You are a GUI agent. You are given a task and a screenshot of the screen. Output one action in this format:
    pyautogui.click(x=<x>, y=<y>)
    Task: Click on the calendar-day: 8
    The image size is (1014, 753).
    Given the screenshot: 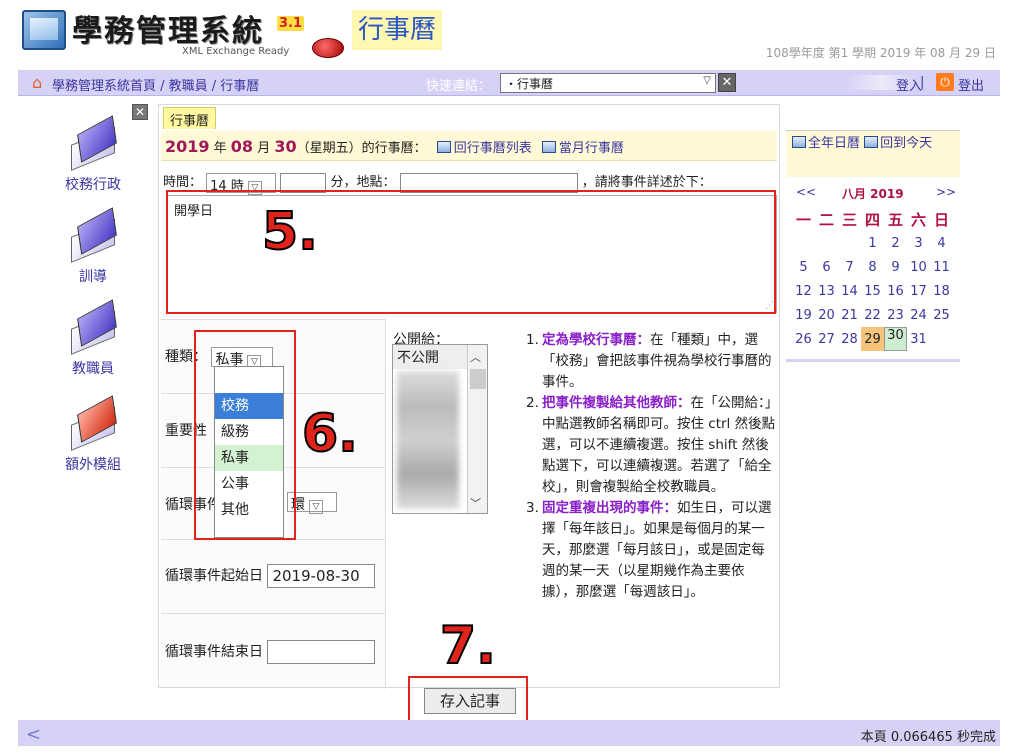 What is the action you would take?
    pyautogui.click(x=872, y=267)
    